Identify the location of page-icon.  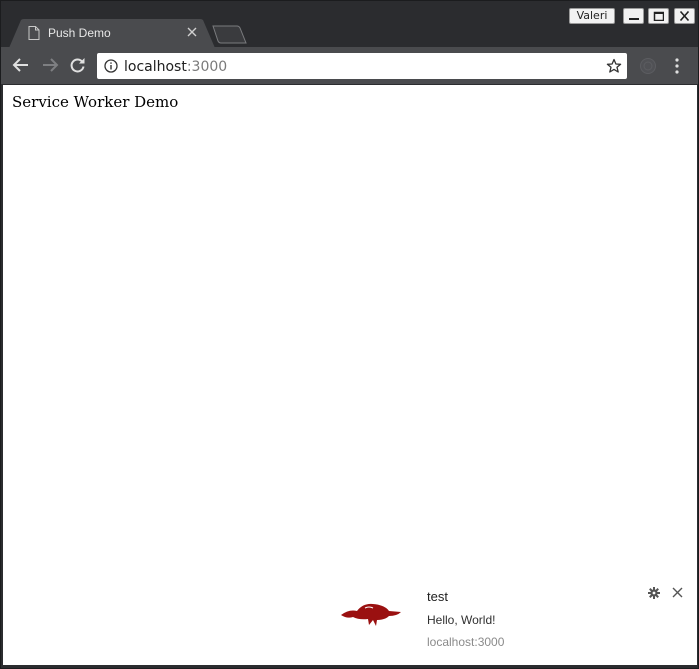
(34, 33).